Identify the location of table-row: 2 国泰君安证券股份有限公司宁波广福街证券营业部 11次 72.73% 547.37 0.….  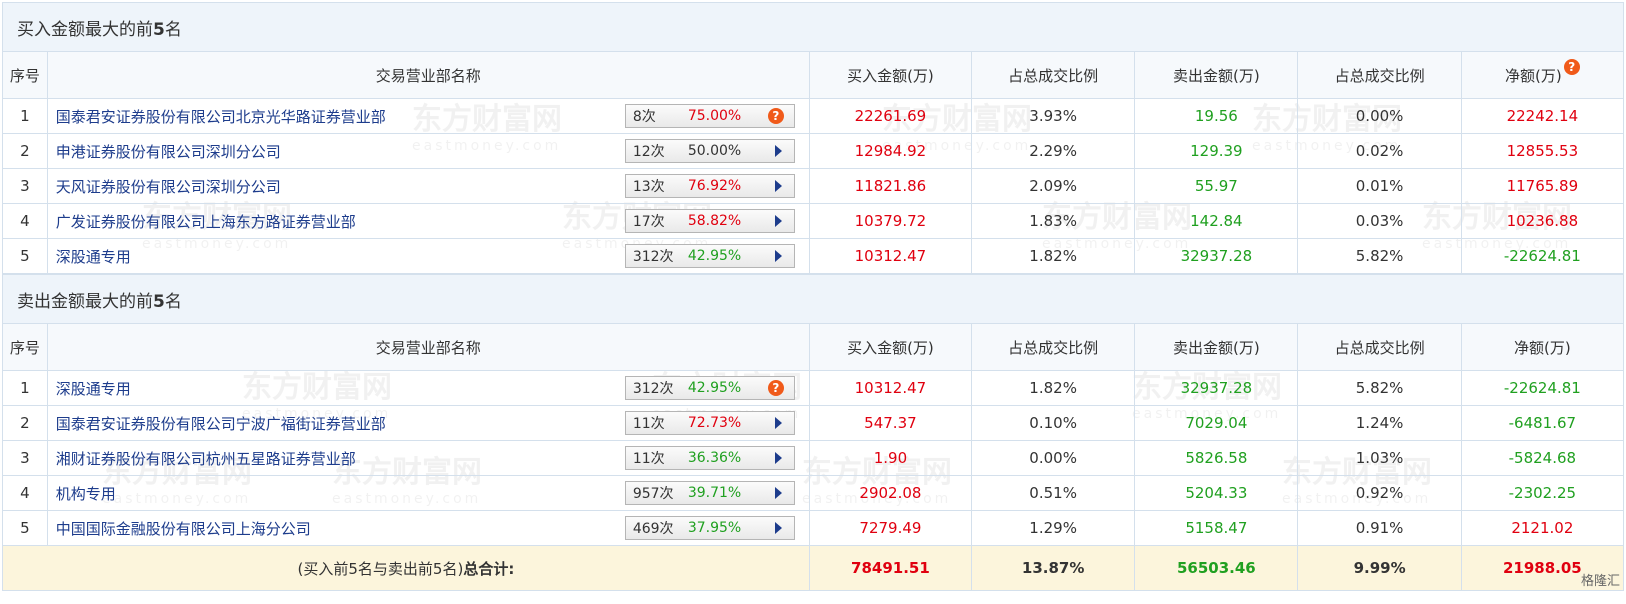
(813, 423).